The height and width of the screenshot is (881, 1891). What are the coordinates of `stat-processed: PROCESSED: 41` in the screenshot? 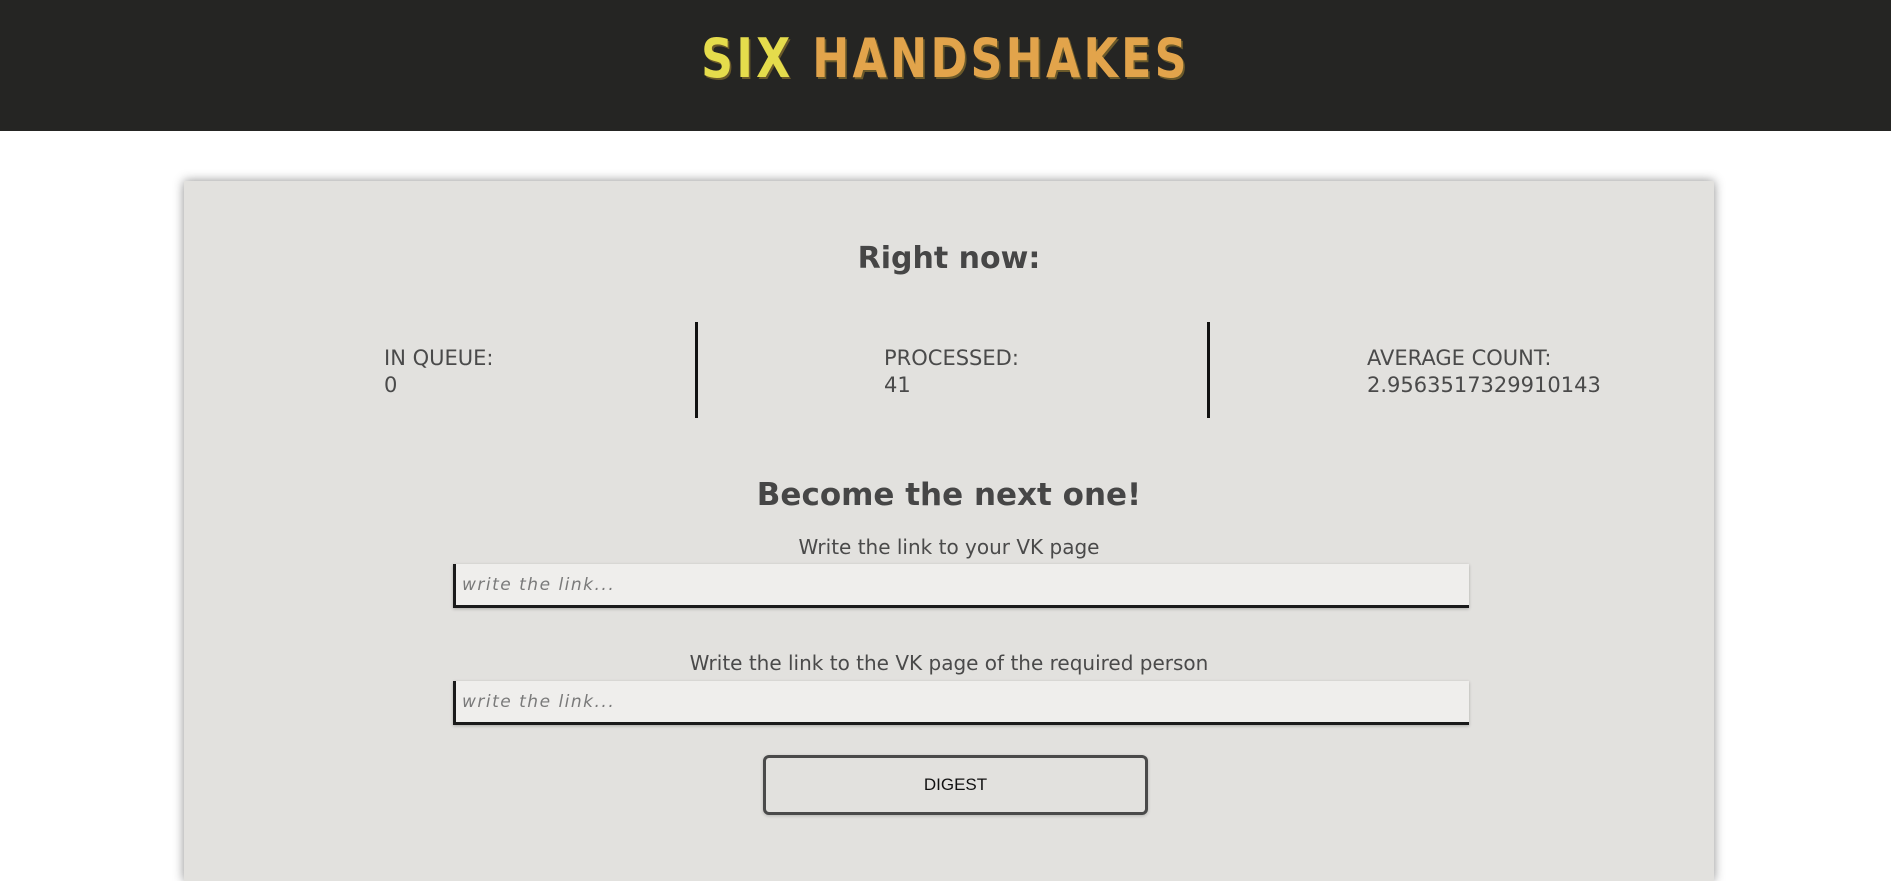 It's located at (951, 372).